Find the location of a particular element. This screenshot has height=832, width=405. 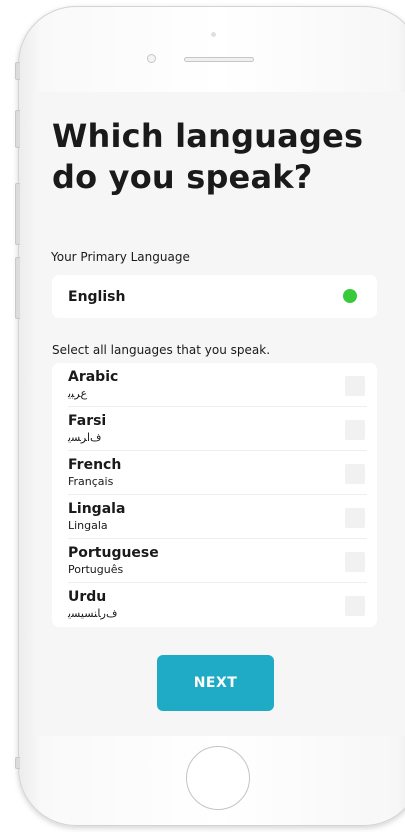

language-native-name: Português is located at coordinates (96, 569).